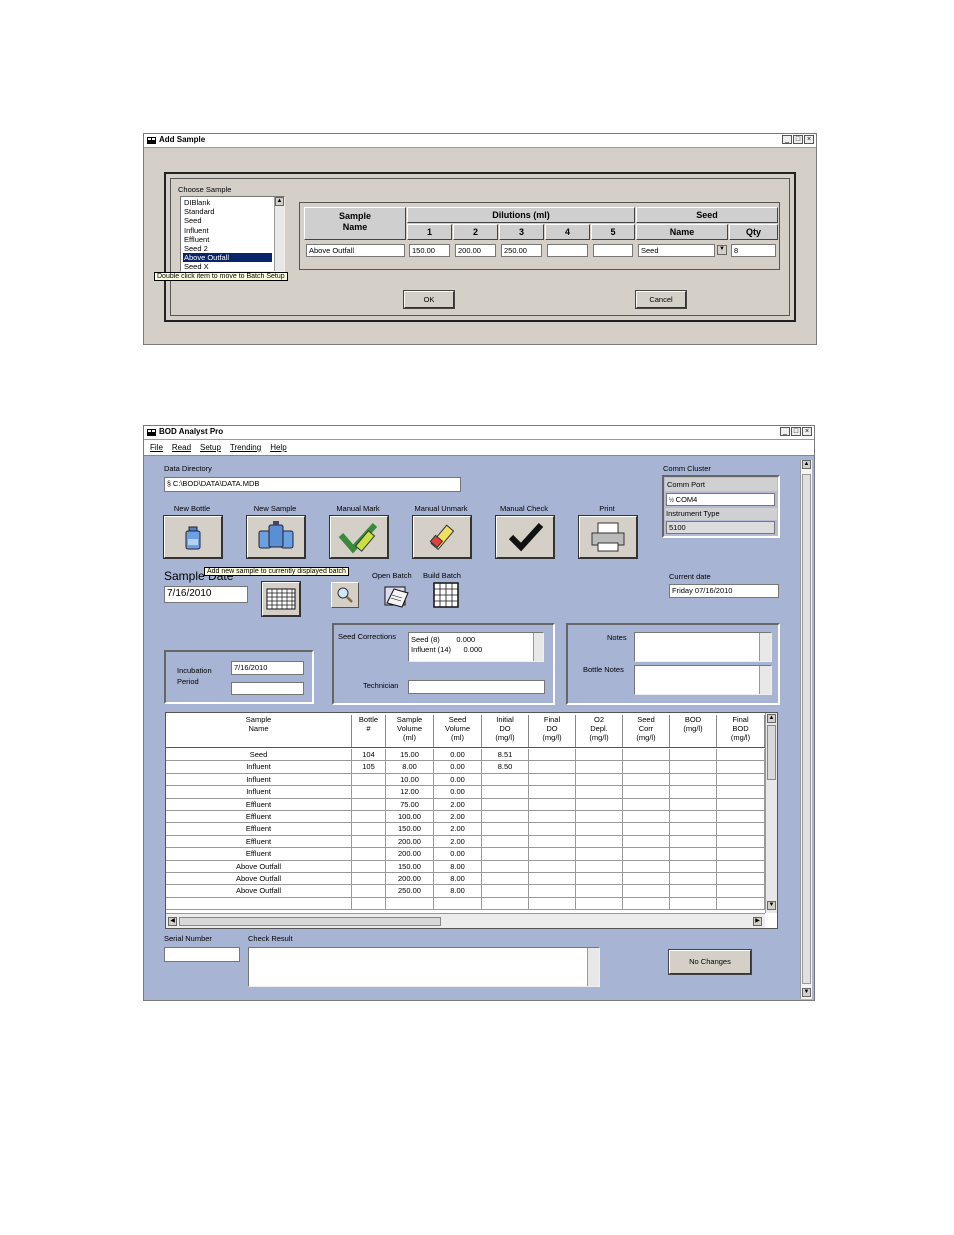 The image size is (954, 1235). I want to click on incubation-period-input, so click(267, 688).